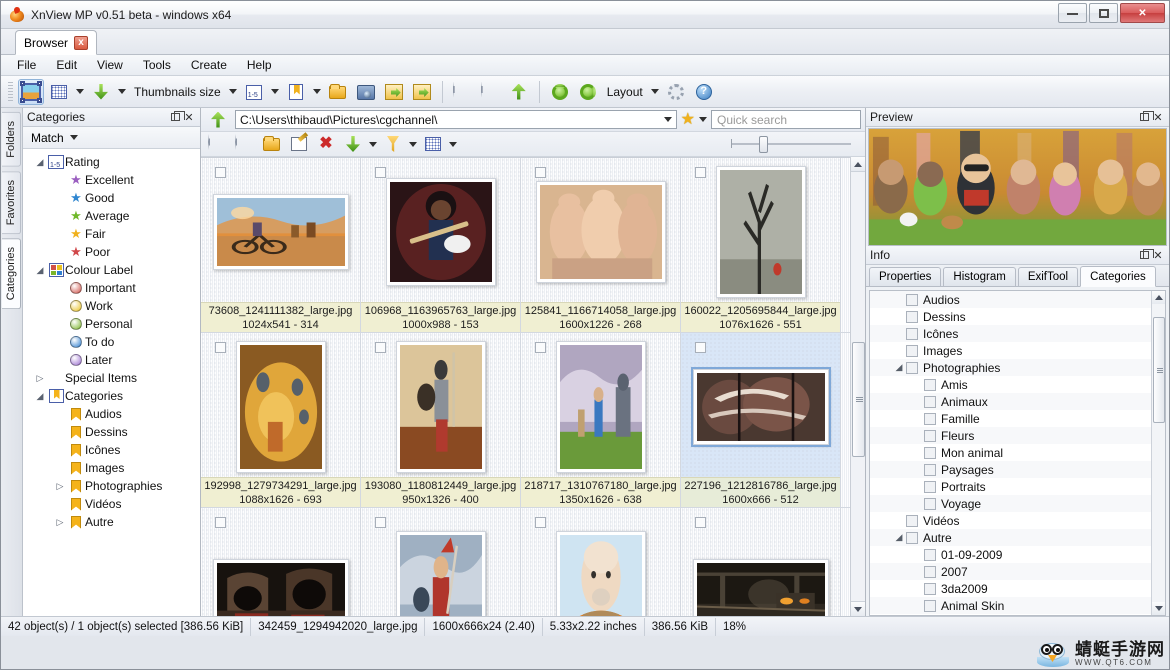 The height and width of the screenshot is (670, 1170). Describe the element at coordinates (111, 378) in the screenshot. I see `category-tree-item: ▷ Special Items` at that location.